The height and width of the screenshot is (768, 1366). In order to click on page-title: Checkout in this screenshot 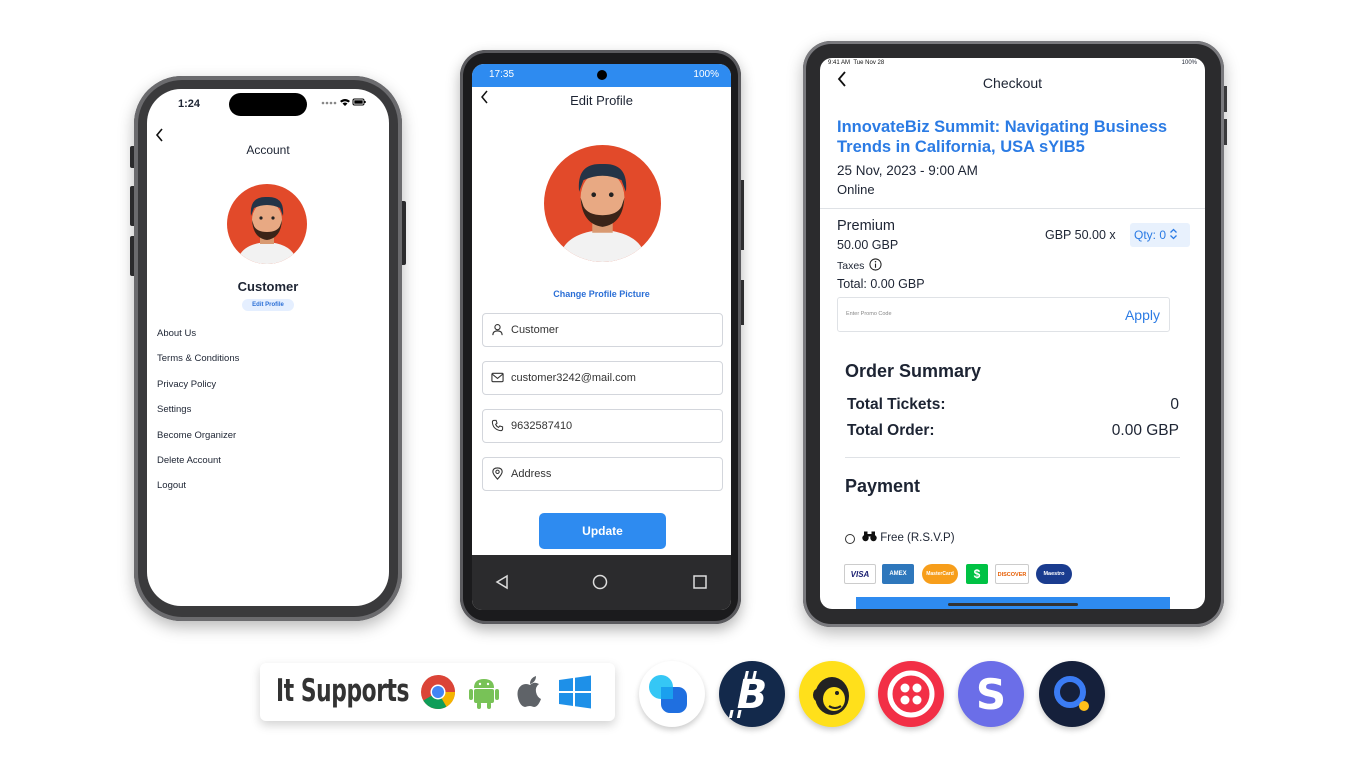, I will do `click(1012, 83)`.